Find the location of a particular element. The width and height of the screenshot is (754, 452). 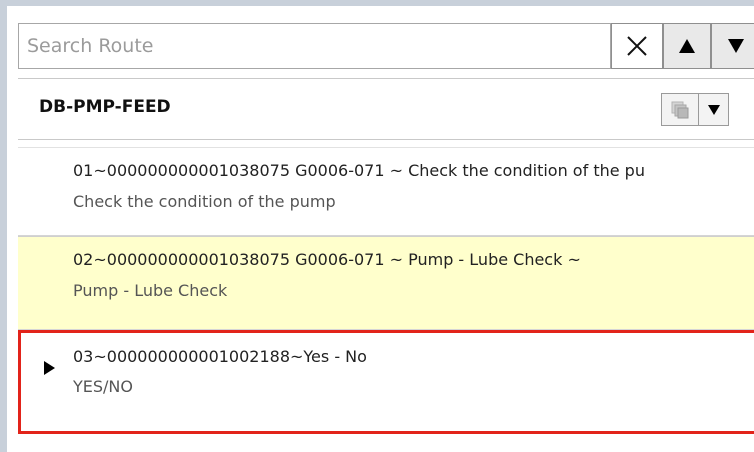

route-options-dropdown is located at coordinates (713, 109).